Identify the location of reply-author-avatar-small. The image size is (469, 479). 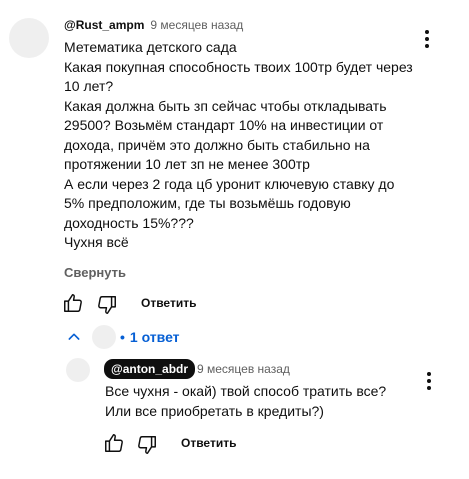
(104, 337).